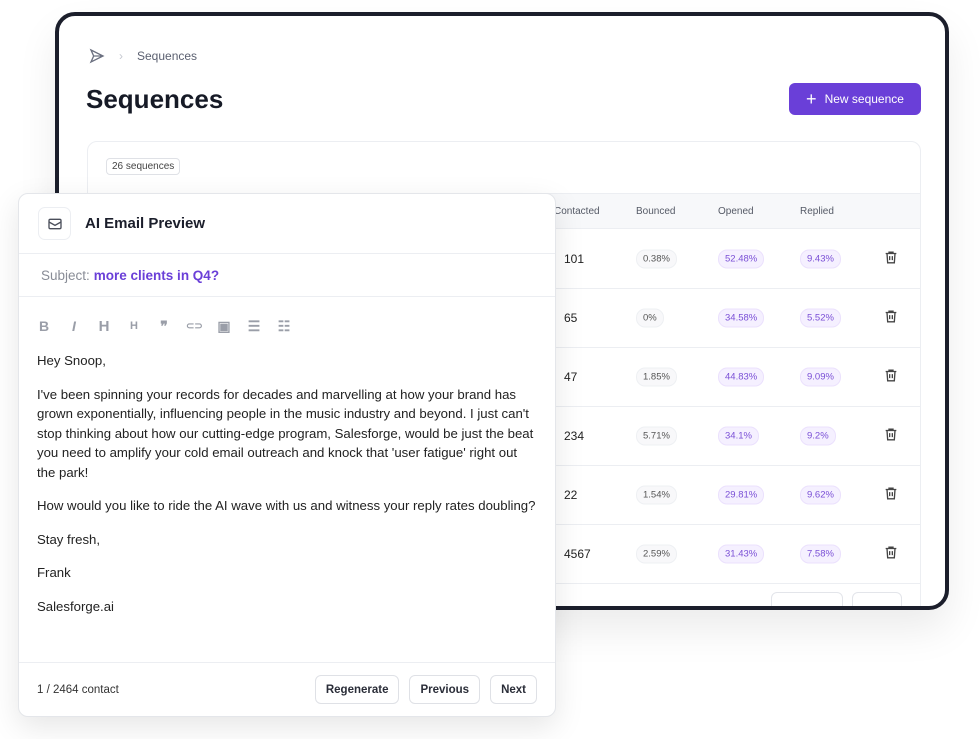  I want to click on image-icon: ▣, so click(224, 326).